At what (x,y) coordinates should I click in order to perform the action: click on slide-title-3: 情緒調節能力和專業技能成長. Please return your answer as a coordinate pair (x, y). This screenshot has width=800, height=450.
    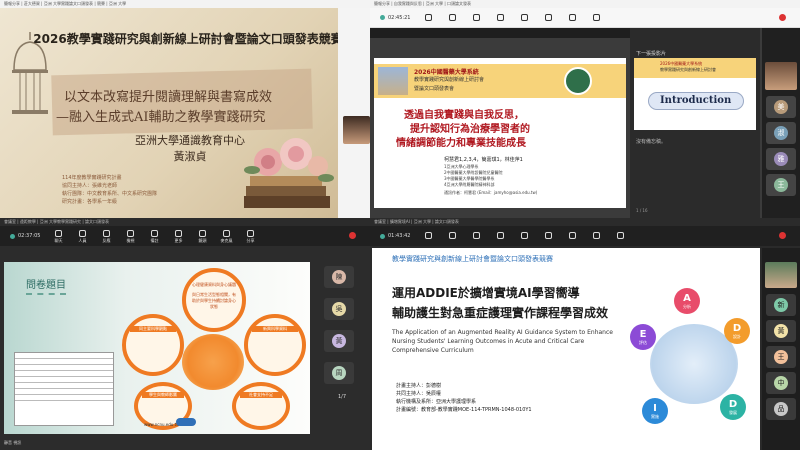
    Looking at the image, I should click on (461, 143).